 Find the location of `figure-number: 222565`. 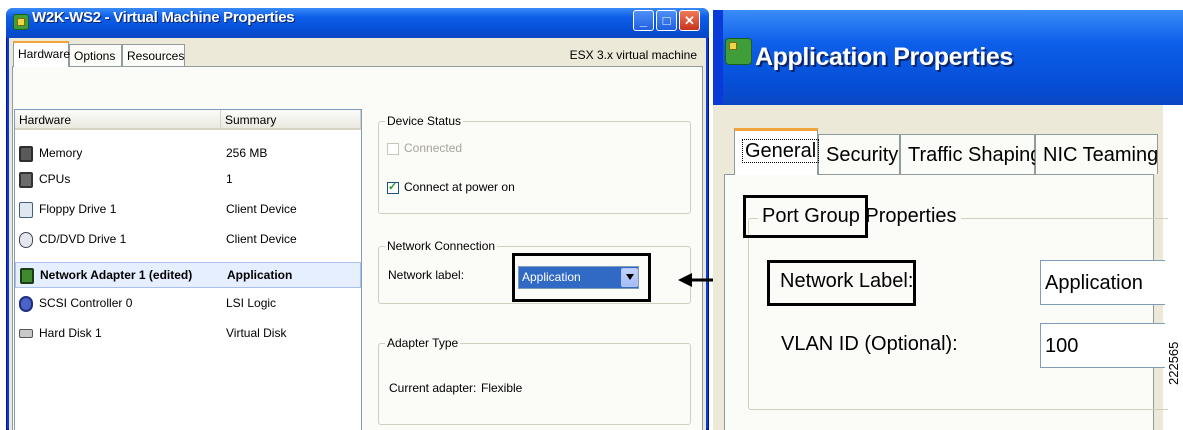

figure-number: 222565 is located at coordinates (1173, 363).